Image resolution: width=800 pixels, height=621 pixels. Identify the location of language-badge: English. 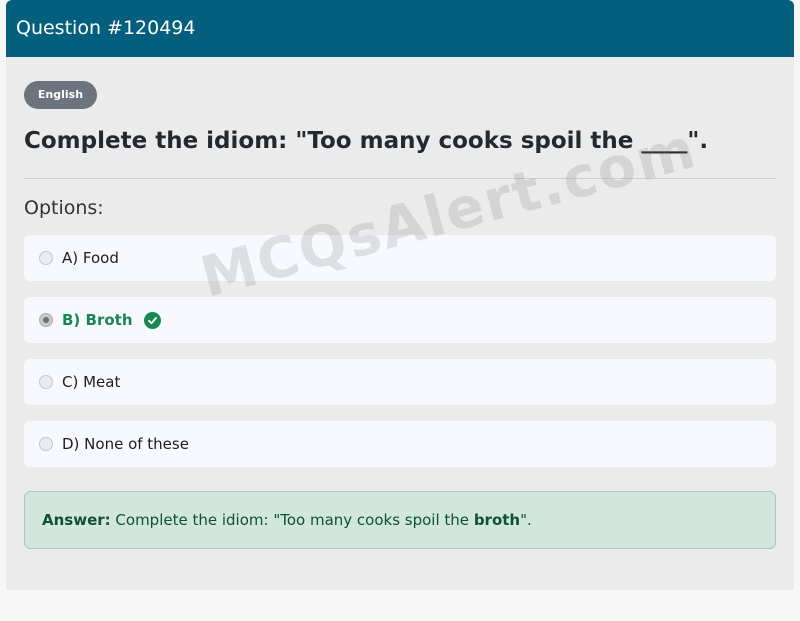
(60, 95).